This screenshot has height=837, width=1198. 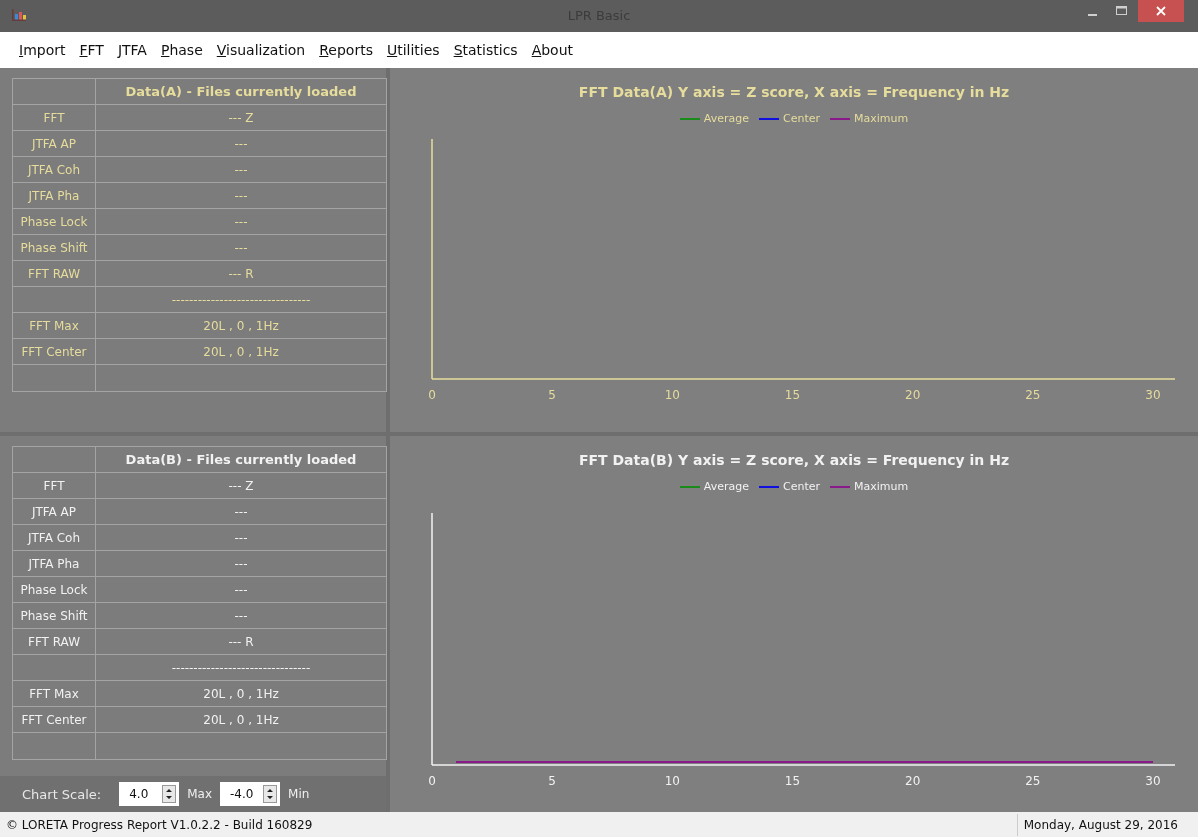 I want to click on app-icon, so click(x=19, y=15).